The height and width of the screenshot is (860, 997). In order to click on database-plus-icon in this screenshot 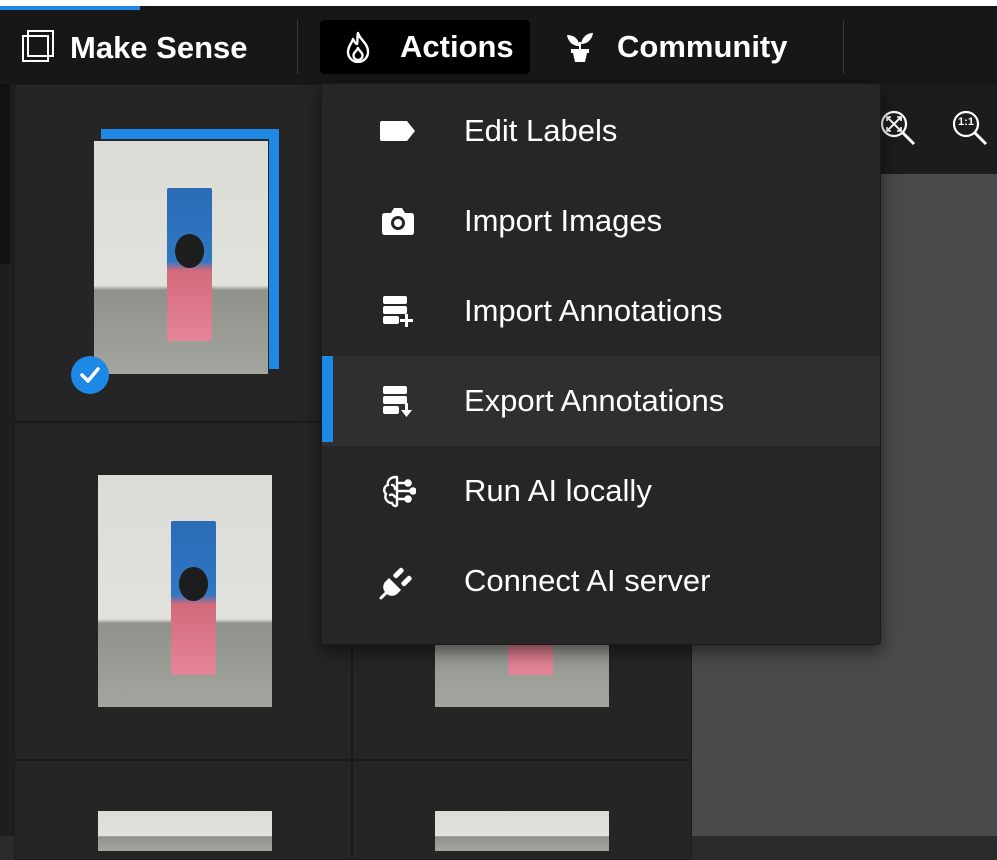, I will do `click(398, 311)`.